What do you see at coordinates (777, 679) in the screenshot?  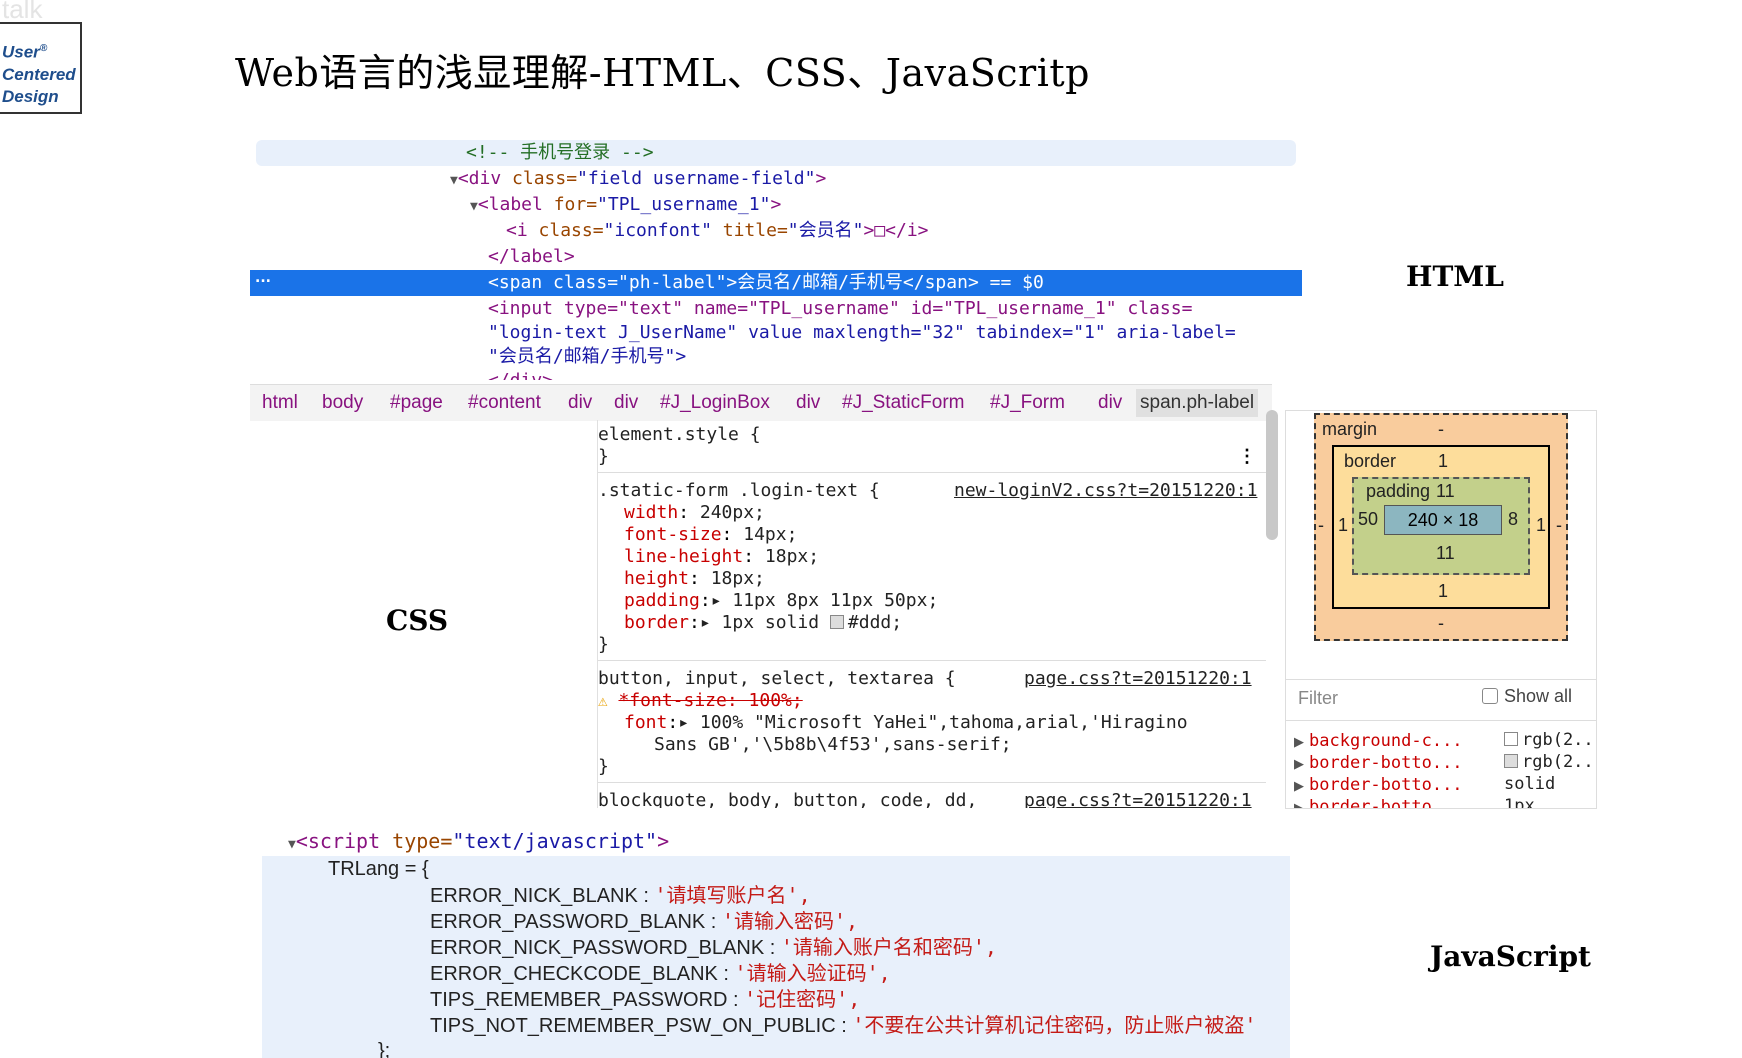 I see `rule2-selector: button, input, select, textarea {` at bounding box center [777, 679].